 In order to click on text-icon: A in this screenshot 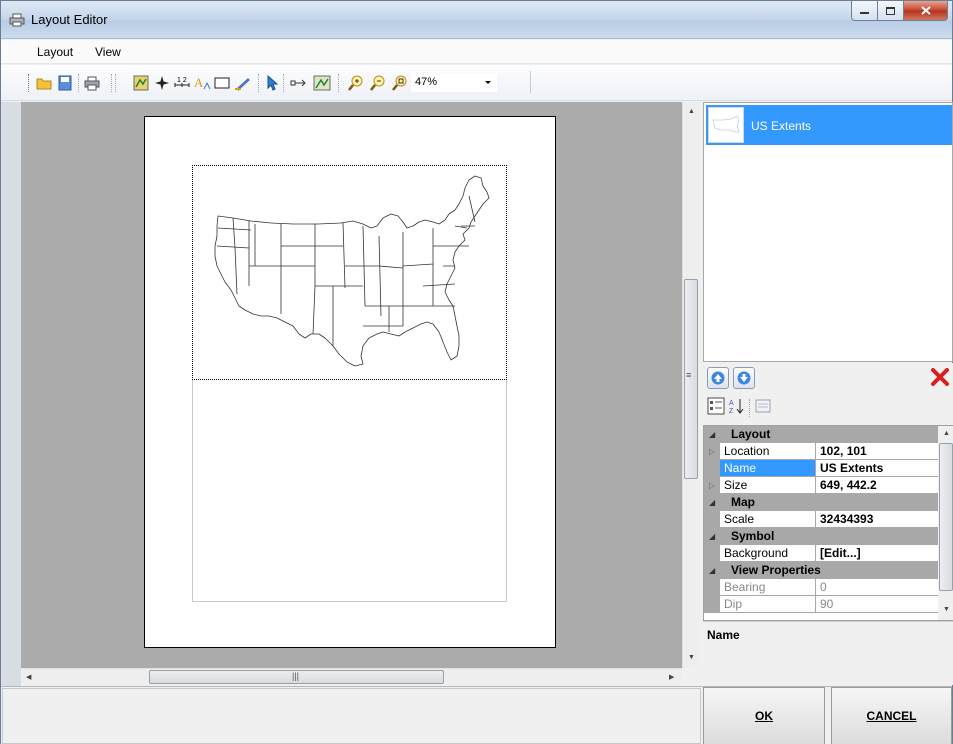, I will do `click(202, 83)`.